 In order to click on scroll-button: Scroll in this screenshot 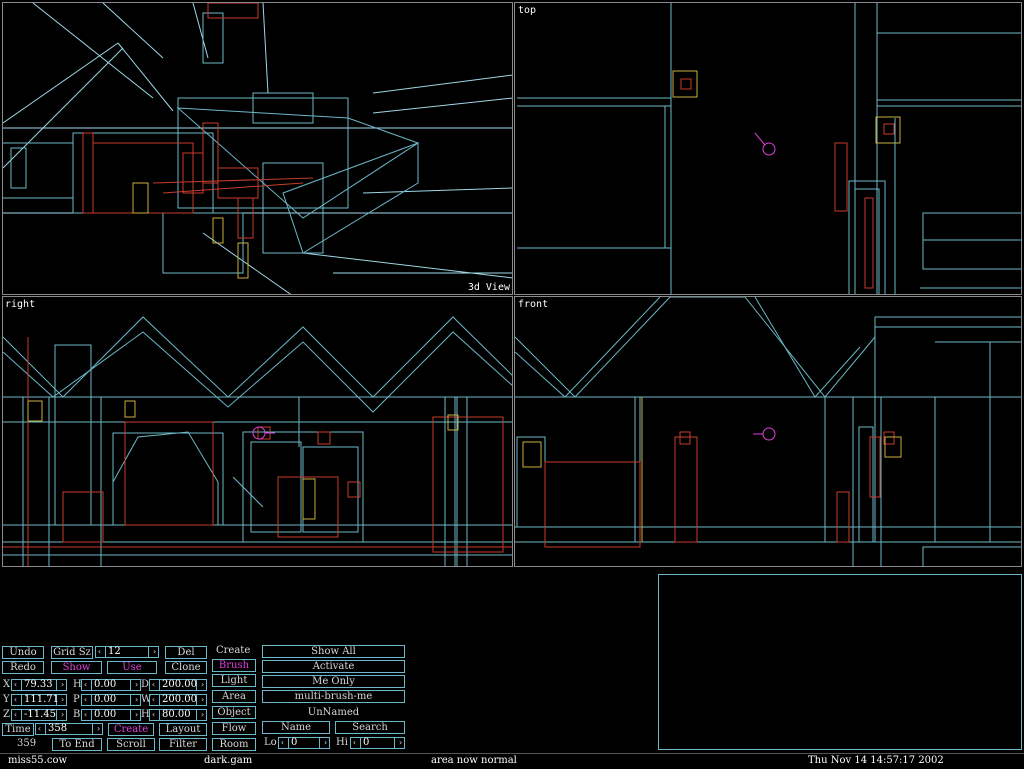, I will do `click(131, 744)`.